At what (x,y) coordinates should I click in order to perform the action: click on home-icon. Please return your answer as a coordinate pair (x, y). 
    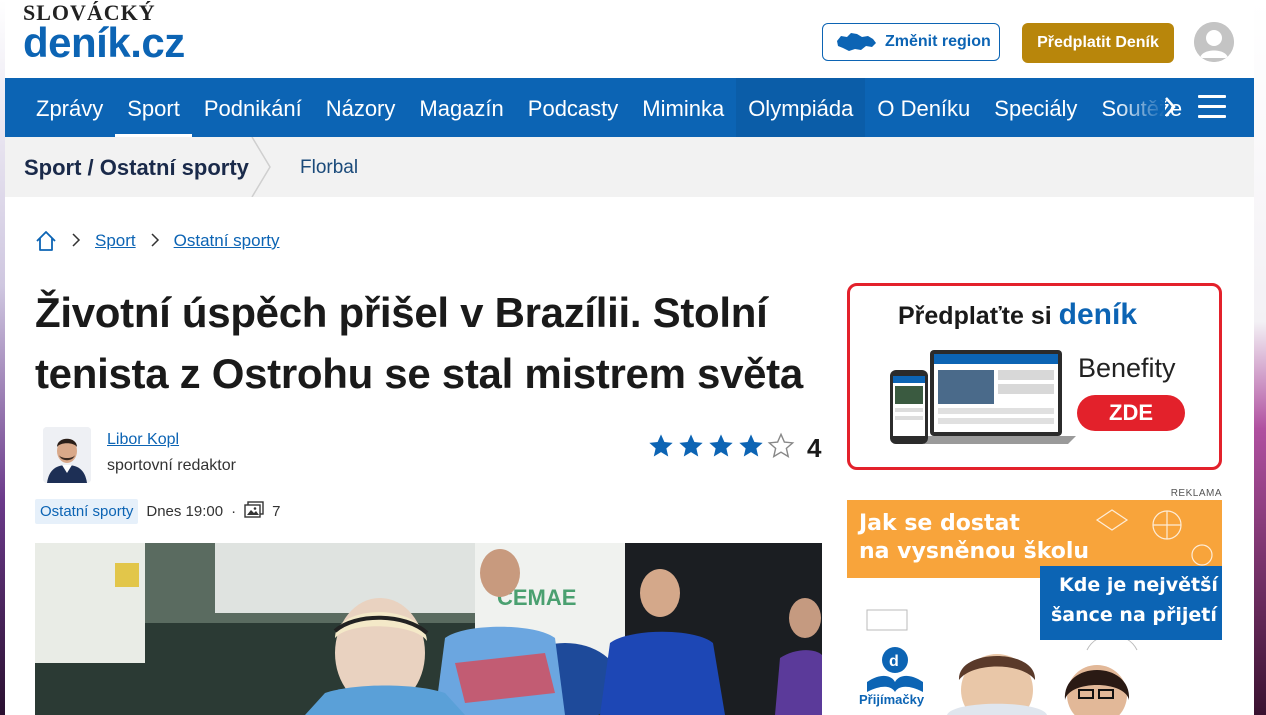
    Looking at the image, I should click on (46, 241).